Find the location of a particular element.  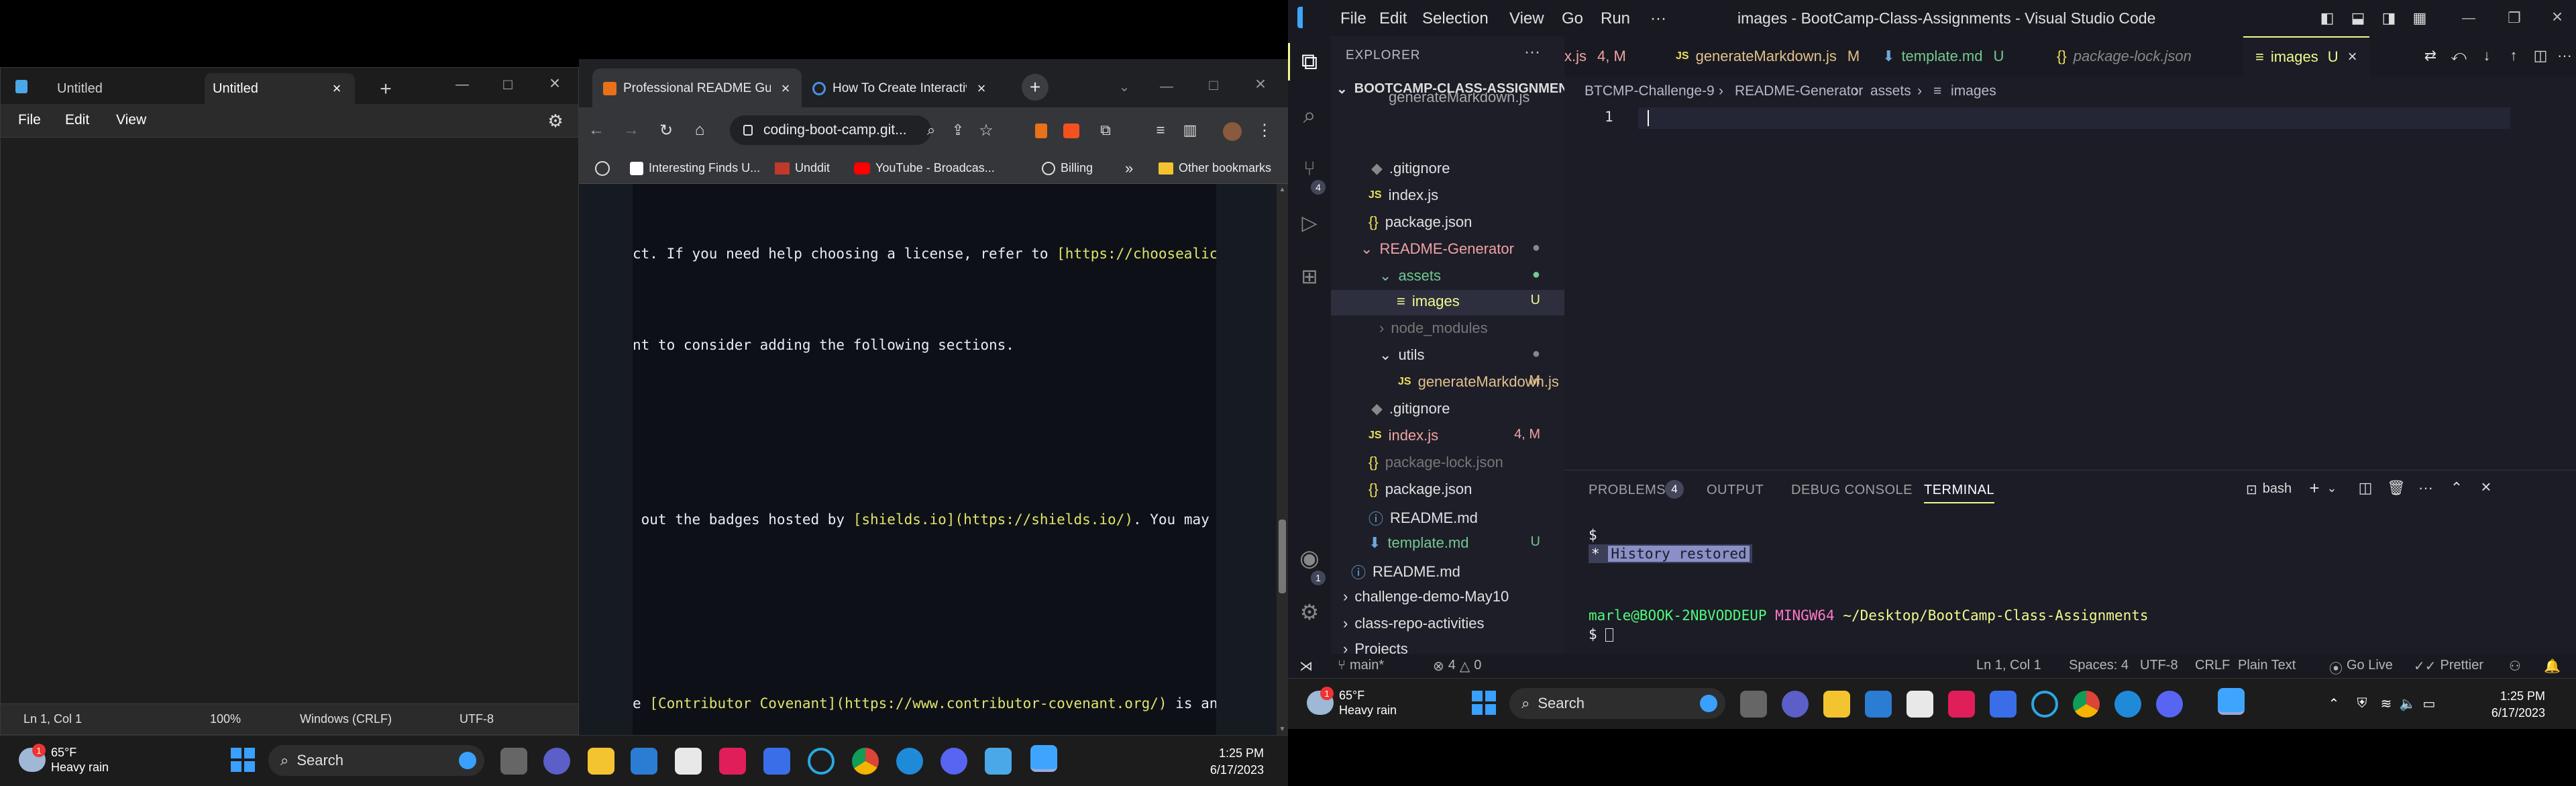

word-icon is located at coordinates (1878, 704).